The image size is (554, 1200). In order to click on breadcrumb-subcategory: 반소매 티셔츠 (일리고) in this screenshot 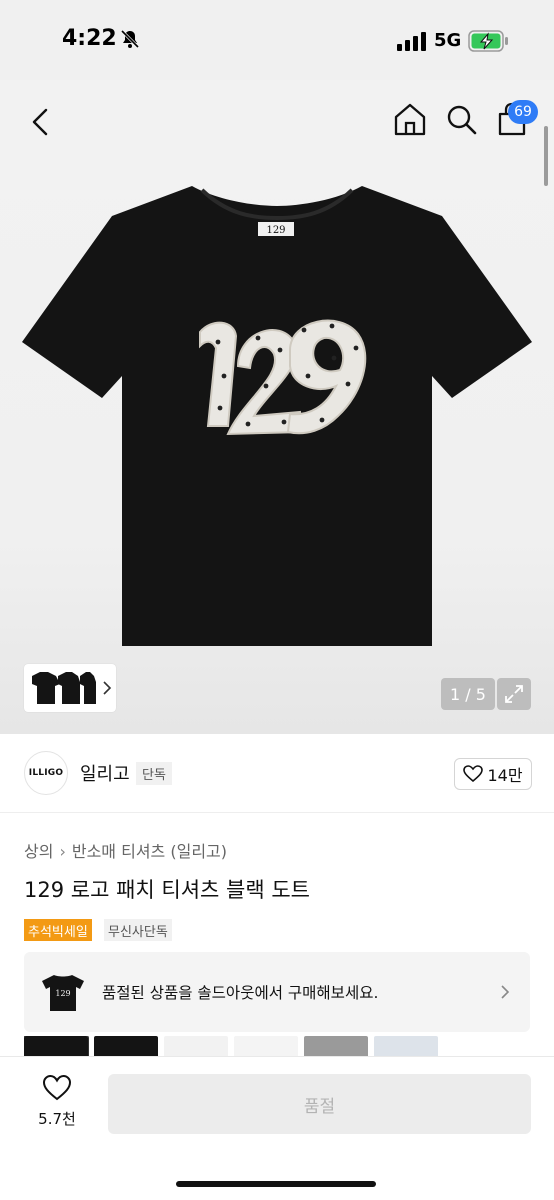, I will do `click(149, 851)`.